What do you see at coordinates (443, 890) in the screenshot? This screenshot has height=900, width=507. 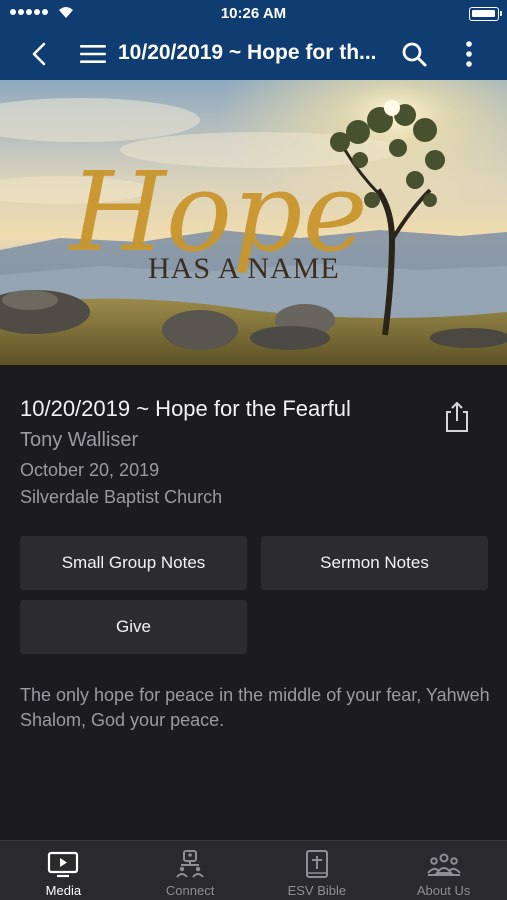 I see `tab-label-about-us: About Us` at bounding box center [443, 890].